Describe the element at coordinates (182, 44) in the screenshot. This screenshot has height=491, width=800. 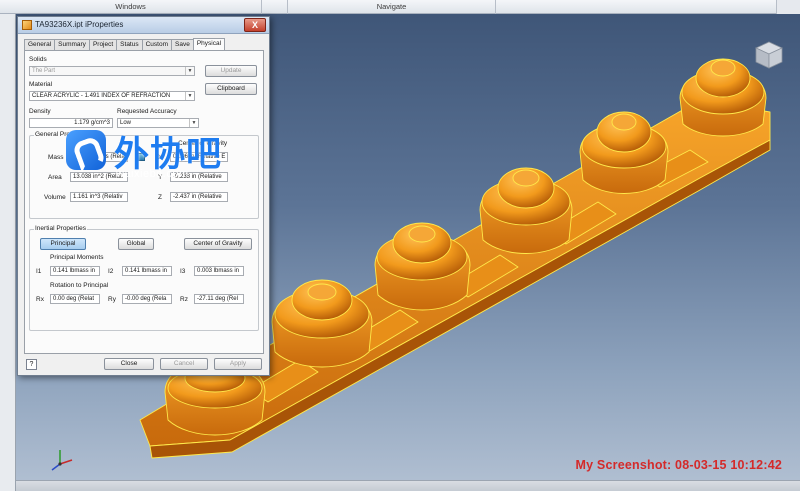
I see `tab-save: Save` at that location.